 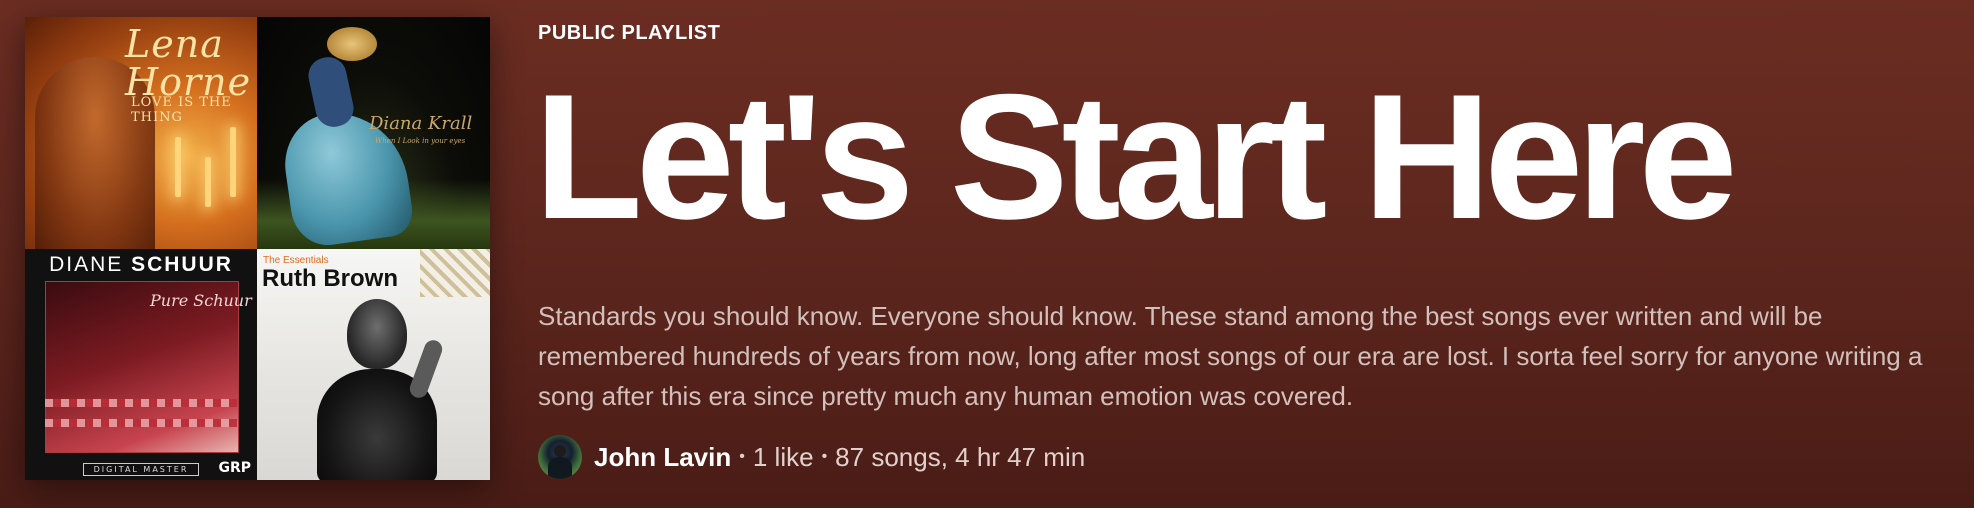 What do you see at coordinates (377, 334) in the screenshot?
I see `cover-singer-head` at bounding box center [377, 334].